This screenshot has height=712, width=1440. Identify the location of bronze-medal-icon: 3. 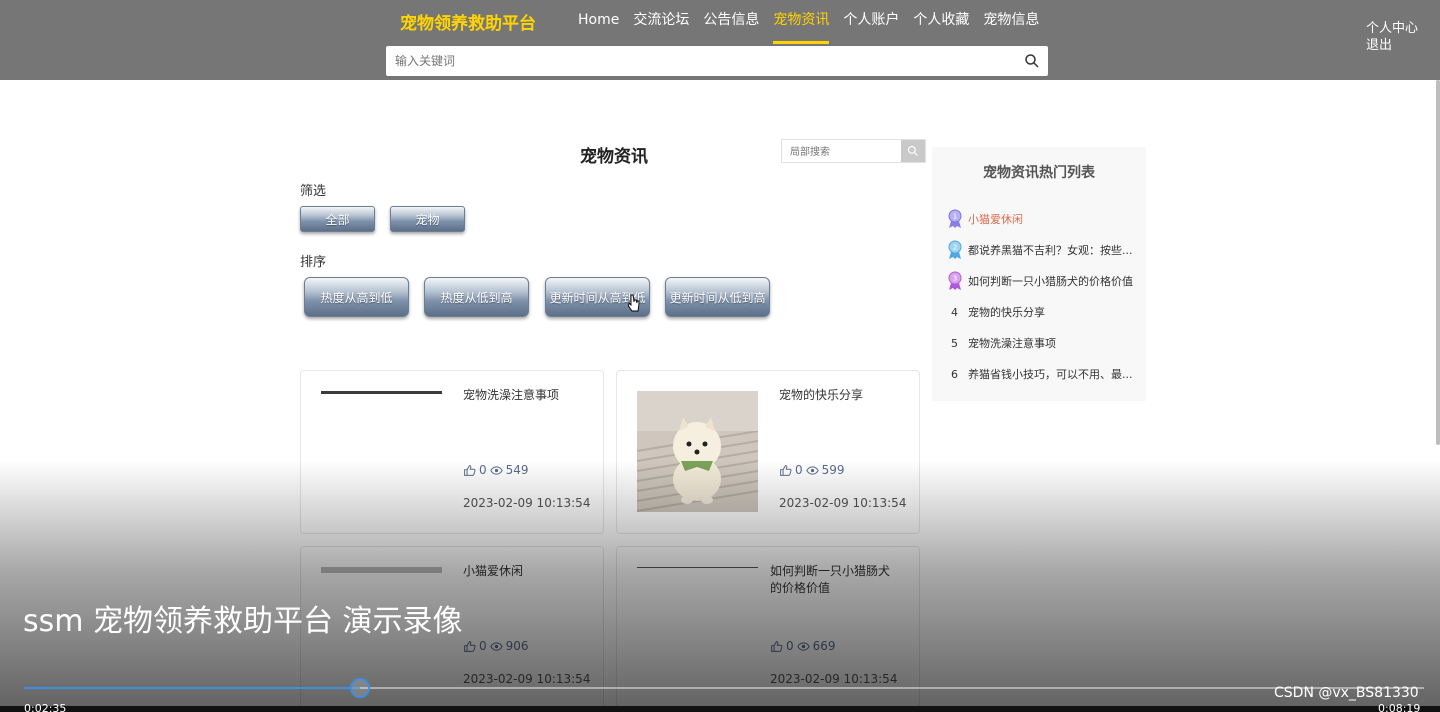
(954, 281).